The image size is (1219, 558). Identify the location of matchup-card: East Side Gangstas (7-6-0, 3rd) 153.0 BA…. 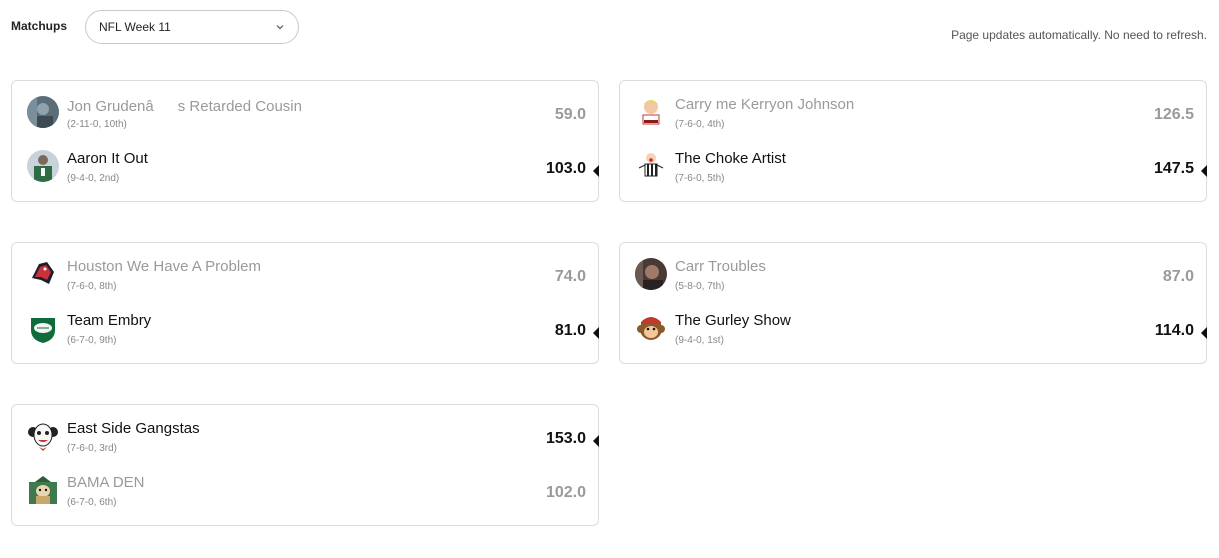
(305, 465).